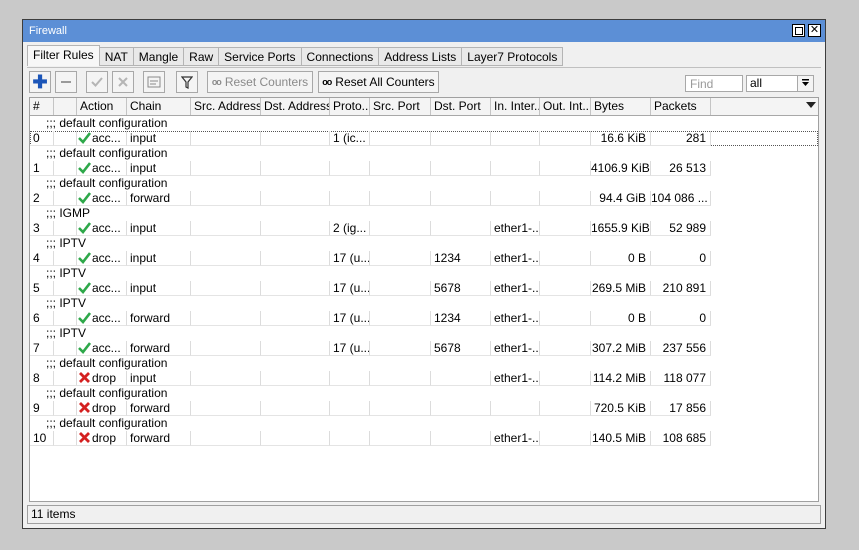 The width and height of the screenshot is (859, 550). Describe the element at coordinates (295, 198) in the screenshot. I see `cell-dst-address` at that location.